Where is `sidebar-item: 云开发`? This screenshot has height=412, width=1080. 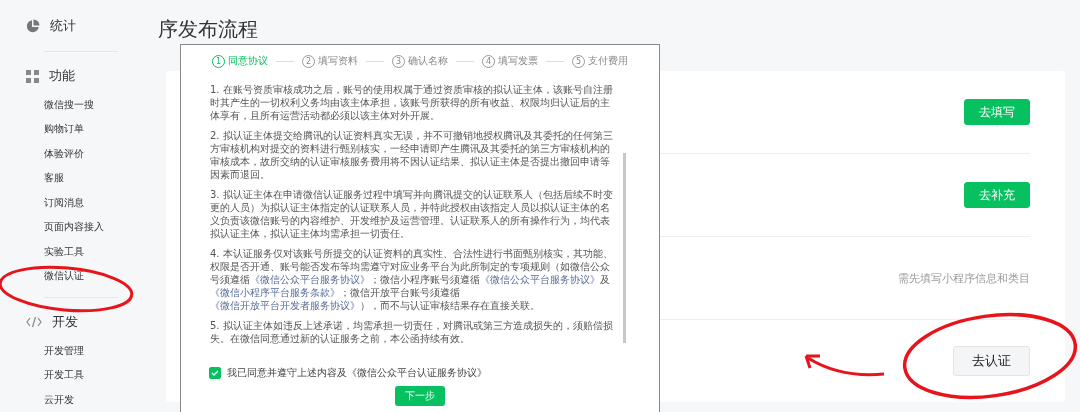 sidebar-item: 云开发 is located at coordinates (97, 399).